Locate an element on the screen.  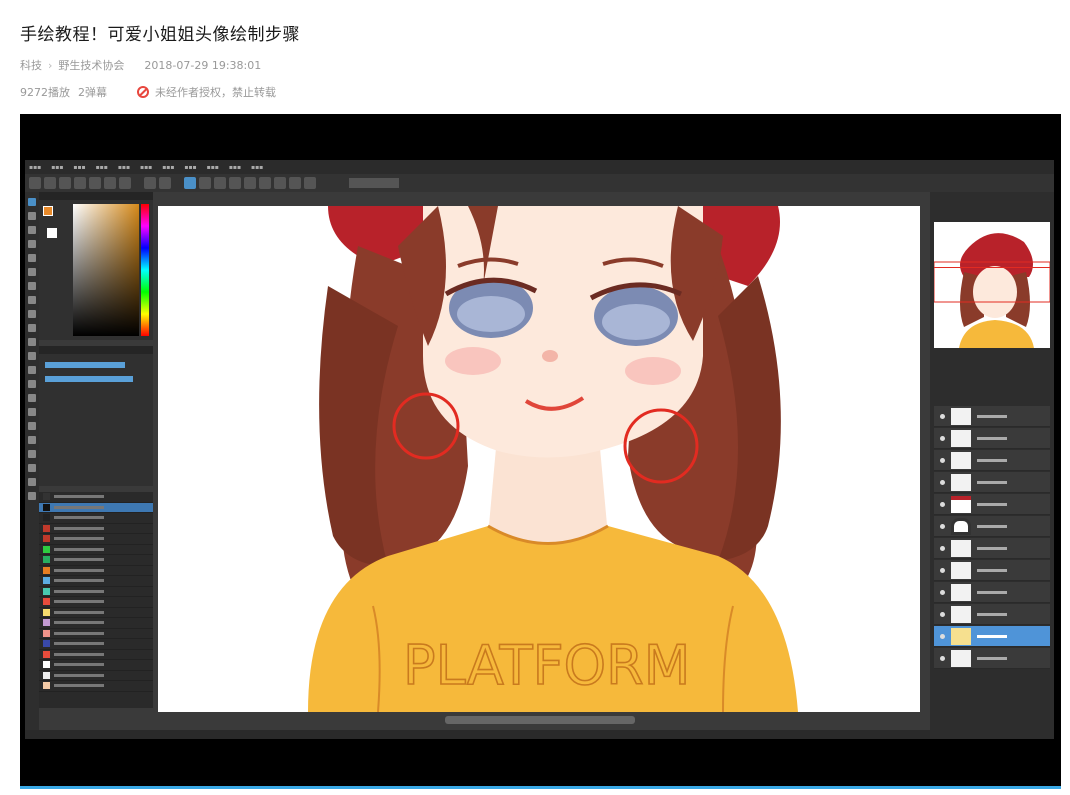
navigator-thumbnail is located at coordinates (992, 285).